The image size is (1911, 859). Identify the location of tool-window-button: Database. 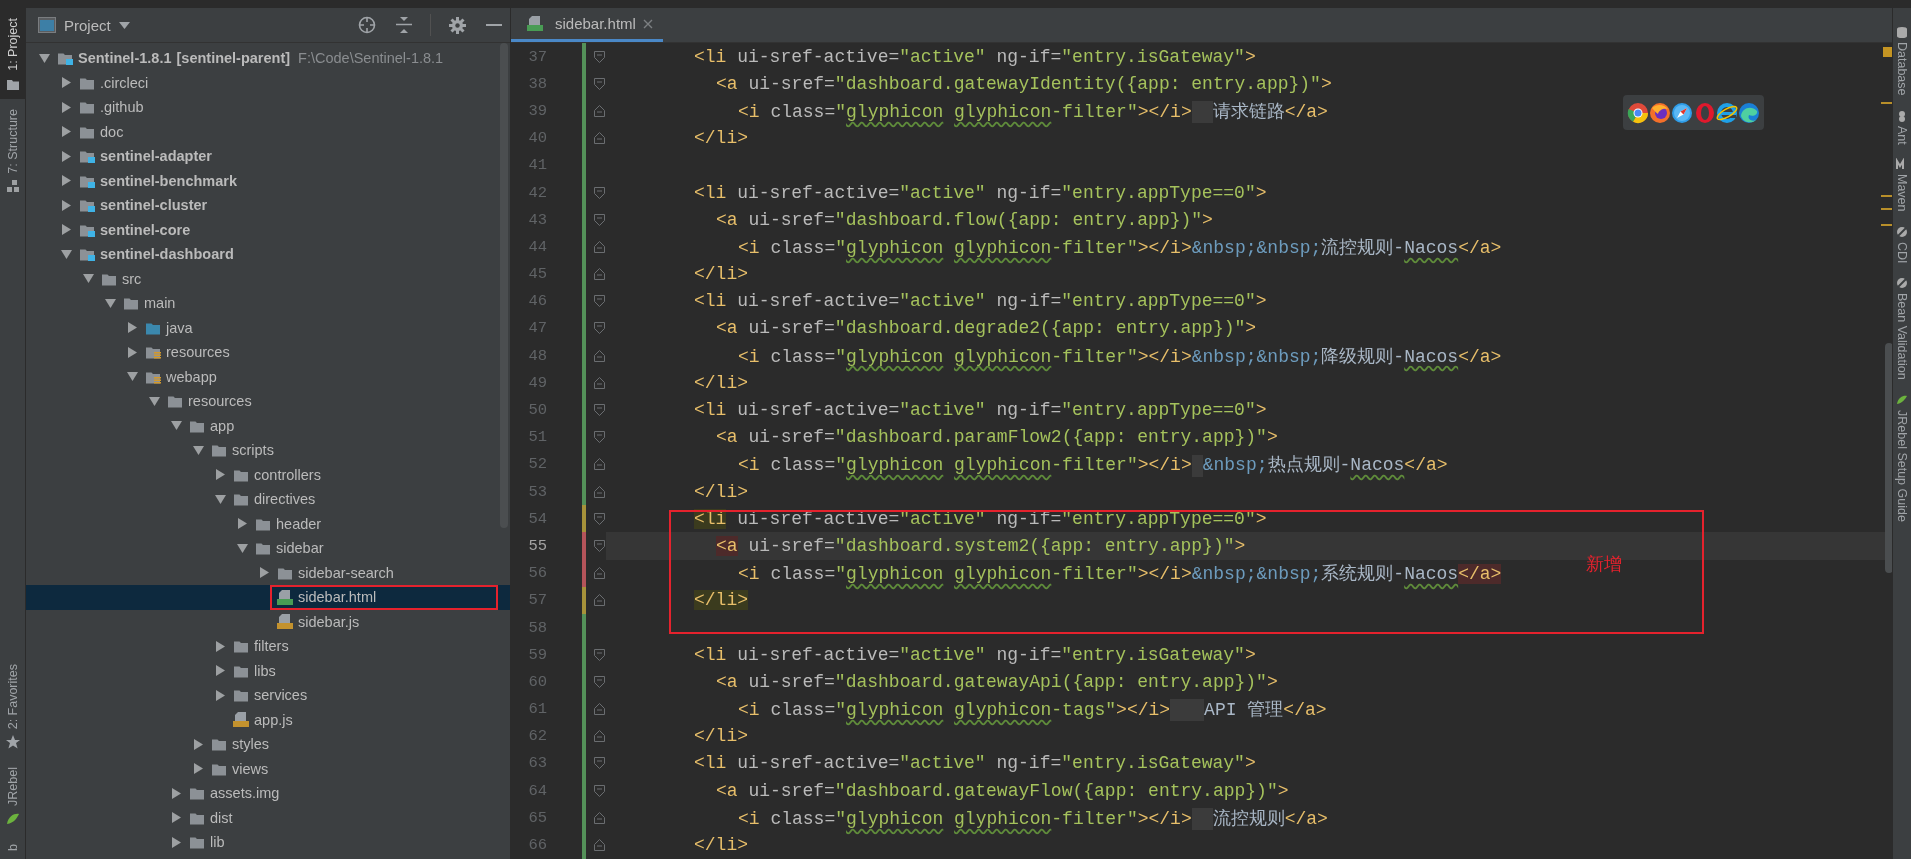
(1902, 61).